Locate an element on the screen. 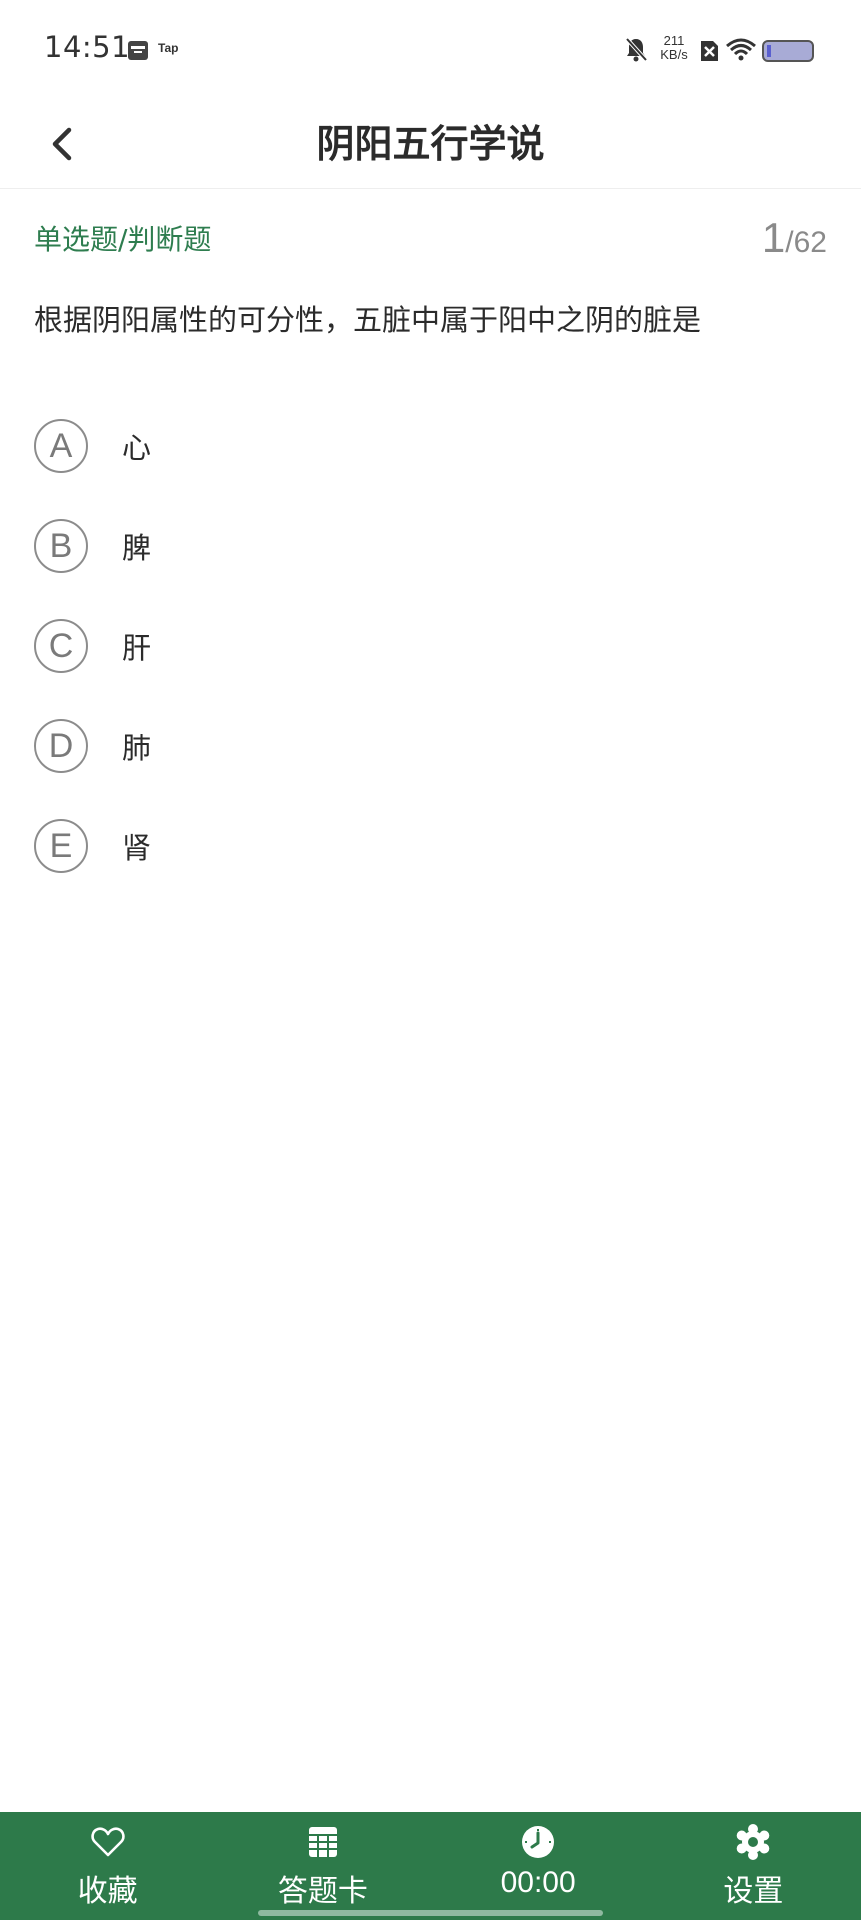  option-text: 脾 is located at coordinates (137, 548).